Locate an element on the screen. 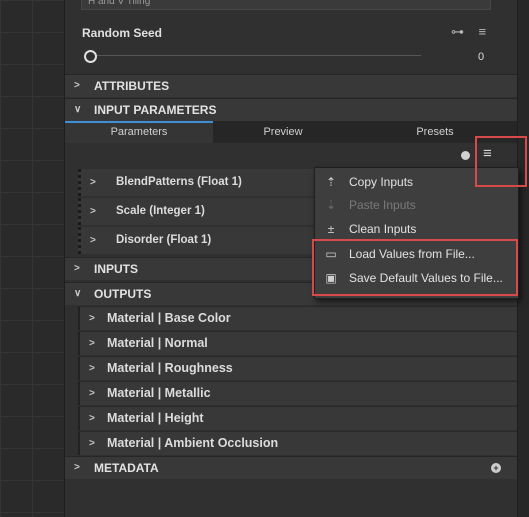 Image resolution: width=529 pixels, height=517 pixels. tiling-dropdown: H and V Tiling is located at coordinates (286, 5).